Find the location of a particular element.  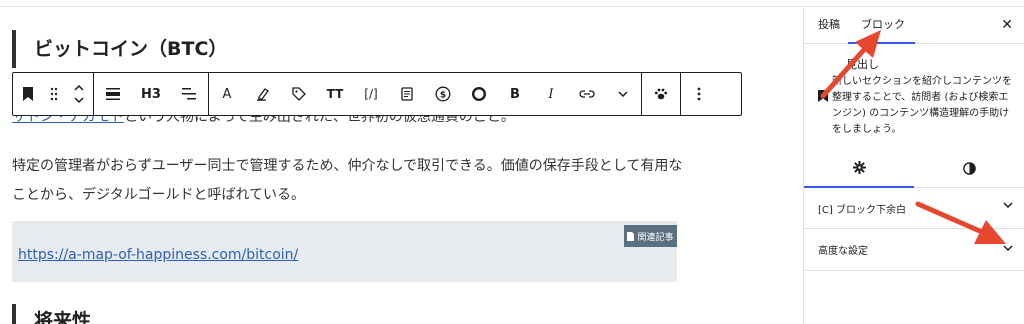

tab-styles is located at coordinates (969, 168).